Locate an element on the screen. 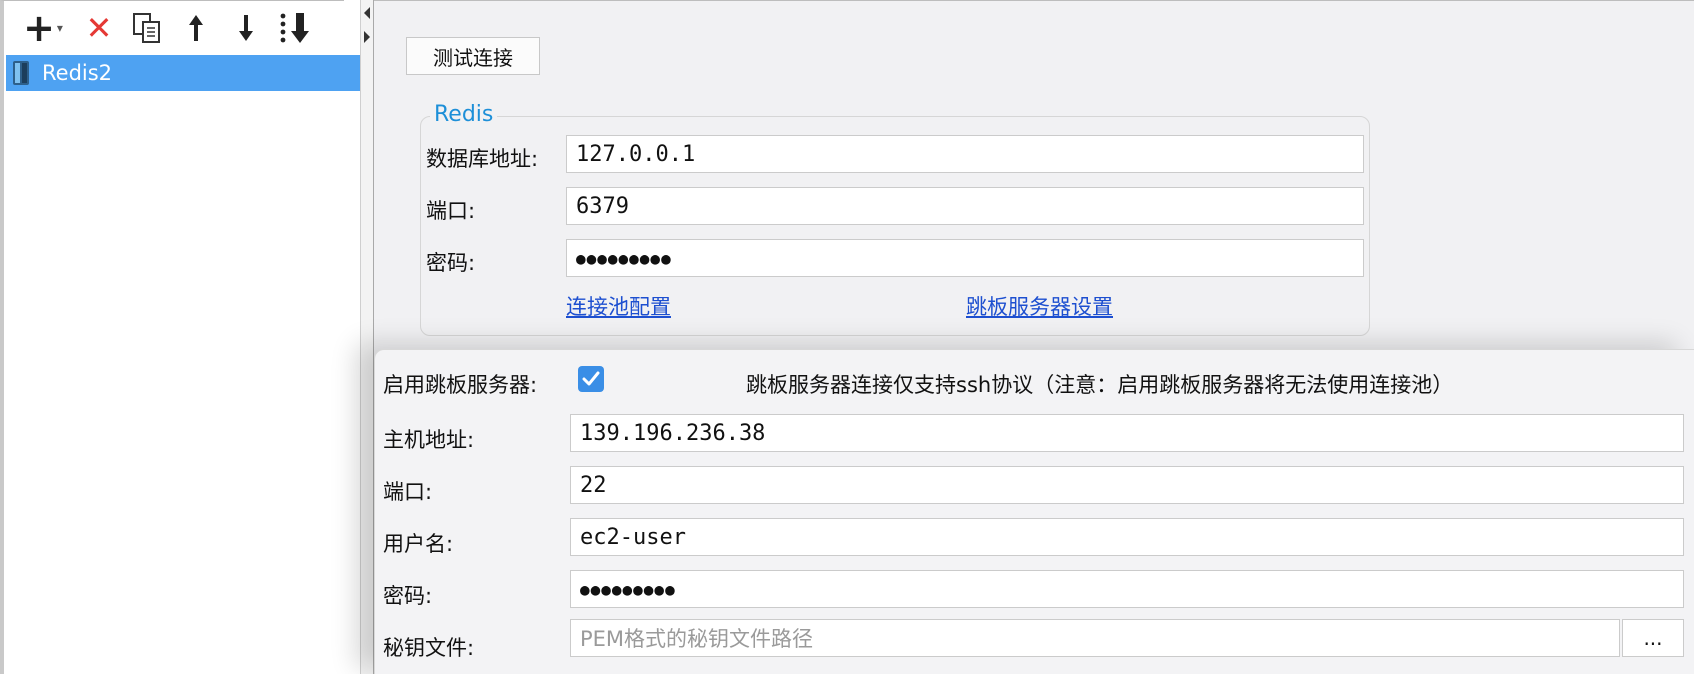 The image size is (1694, 674). redis-group-title: Redis is located at coordinates (464, 114).